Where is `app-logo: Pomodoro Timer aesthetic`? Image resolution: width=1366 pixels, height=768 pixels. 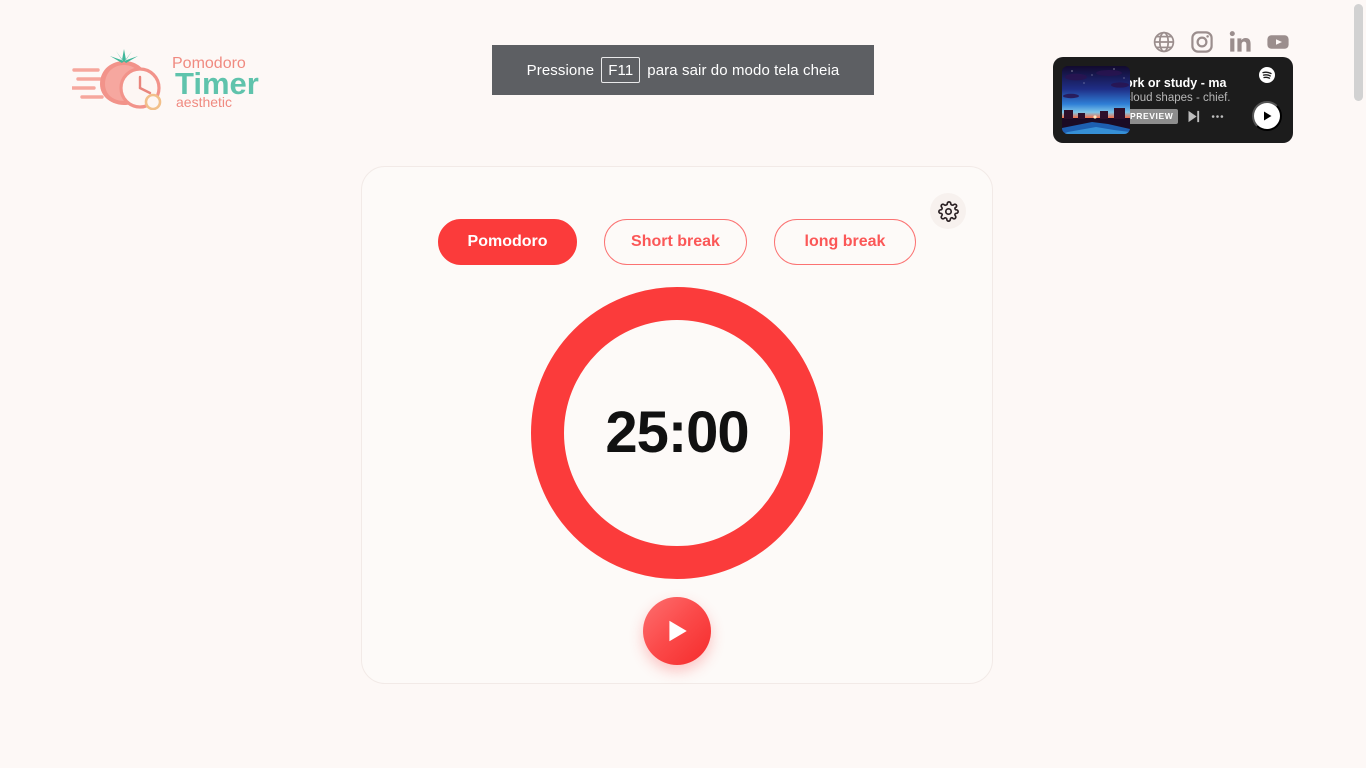
app-logo: Pomodoro Timer aesthetic is located at coordinates (179, 79).